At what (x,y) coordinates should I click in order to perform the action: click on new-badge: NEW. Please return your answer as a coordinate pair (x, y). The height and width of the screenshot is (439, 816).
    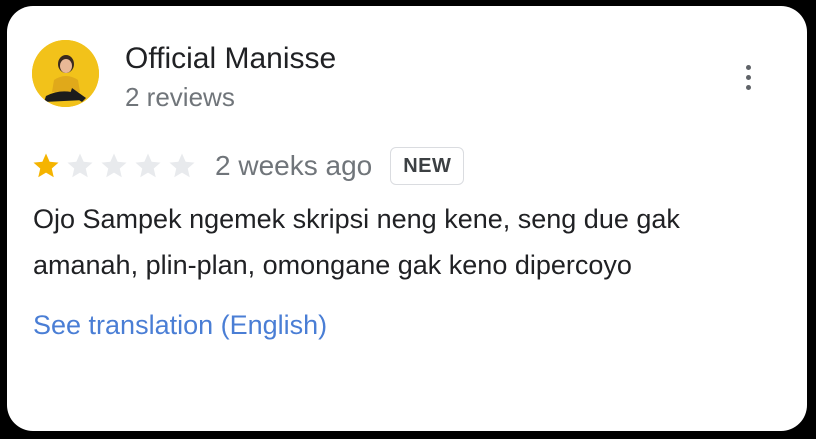
    Looking at the image, I should click on (427, 166).